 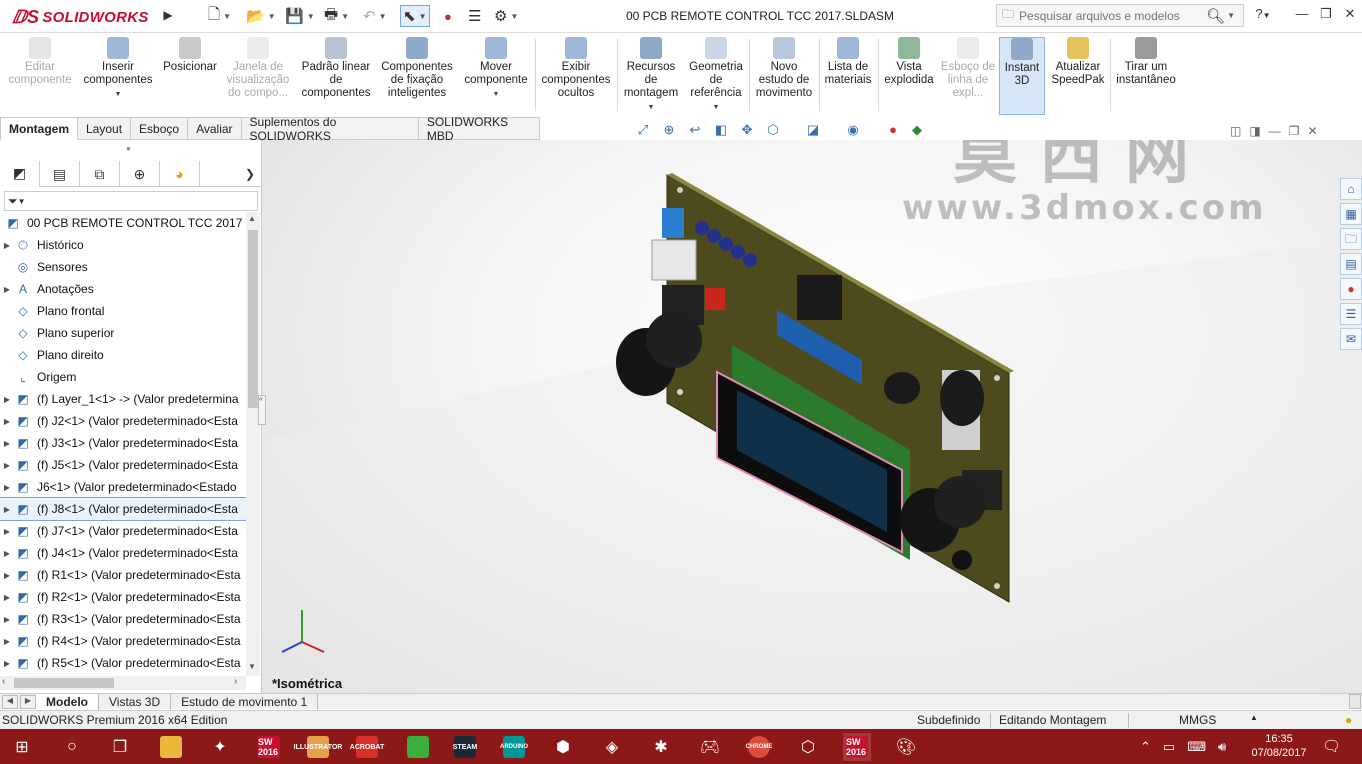 I want to click on tab-motion-study: Estudo de movimento 1, so click(x=245, y=701).